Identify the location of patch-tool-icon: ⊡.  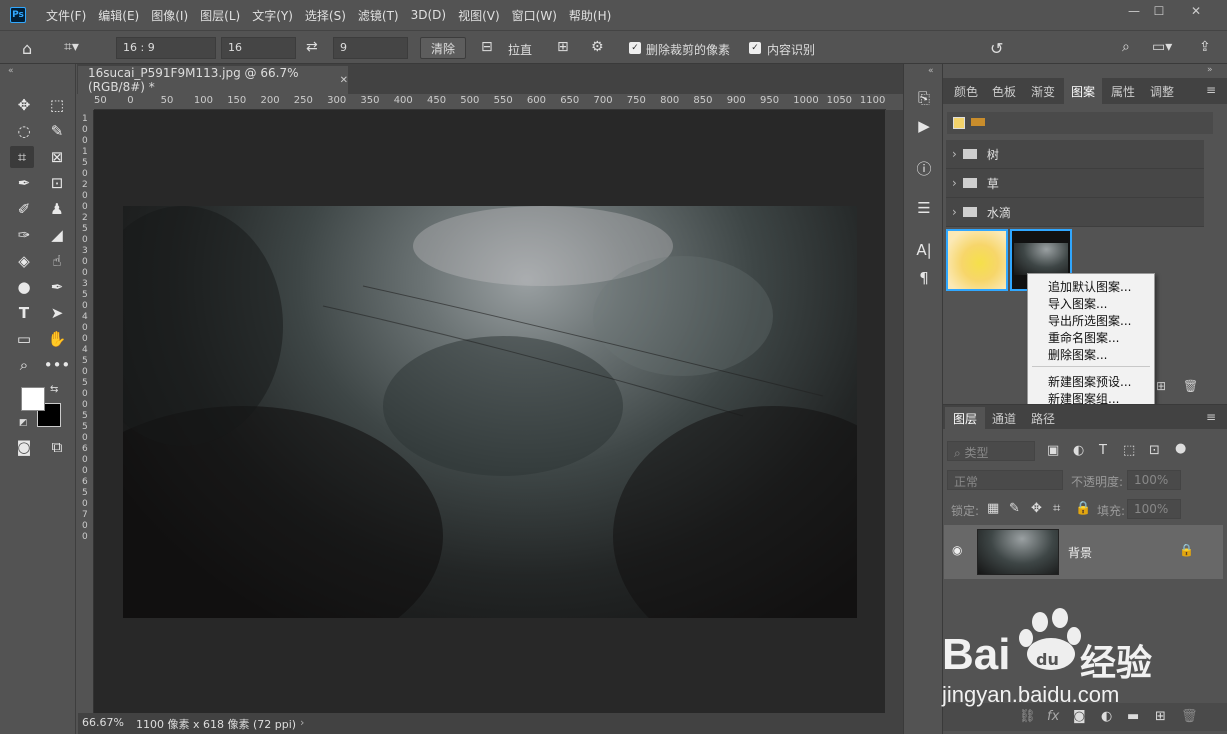
(57, 183).